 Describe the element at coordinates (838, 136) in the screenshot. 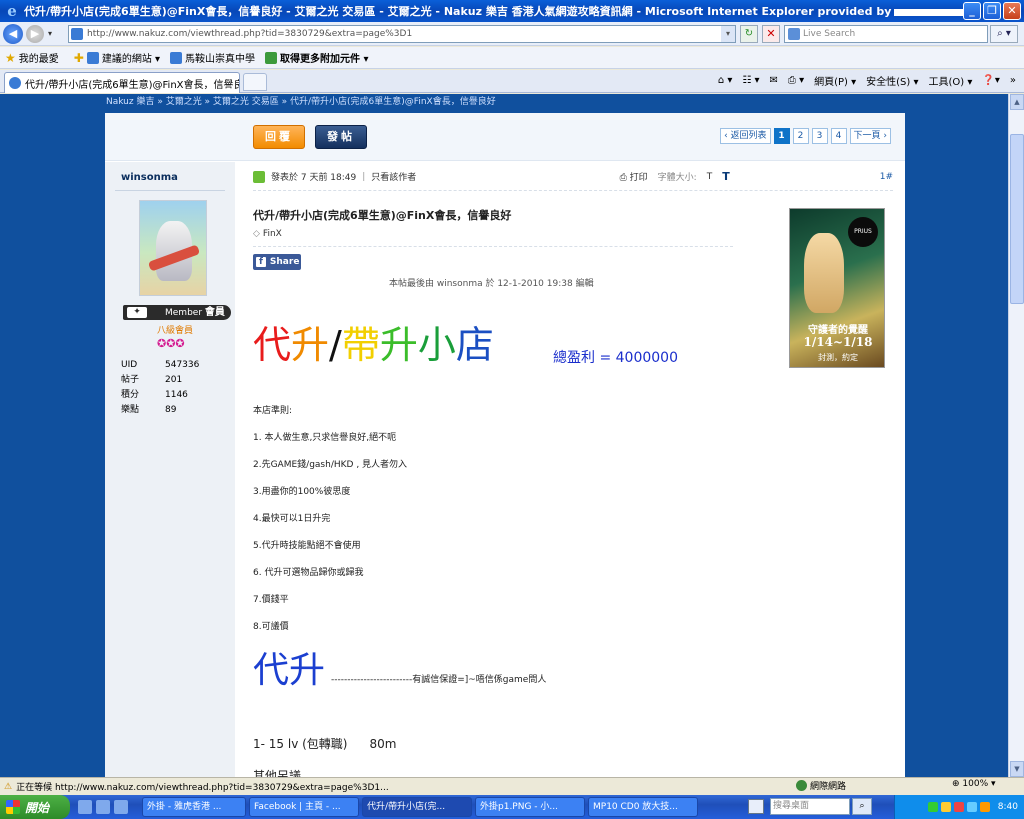

I see `page-link-4: 4` at that location.